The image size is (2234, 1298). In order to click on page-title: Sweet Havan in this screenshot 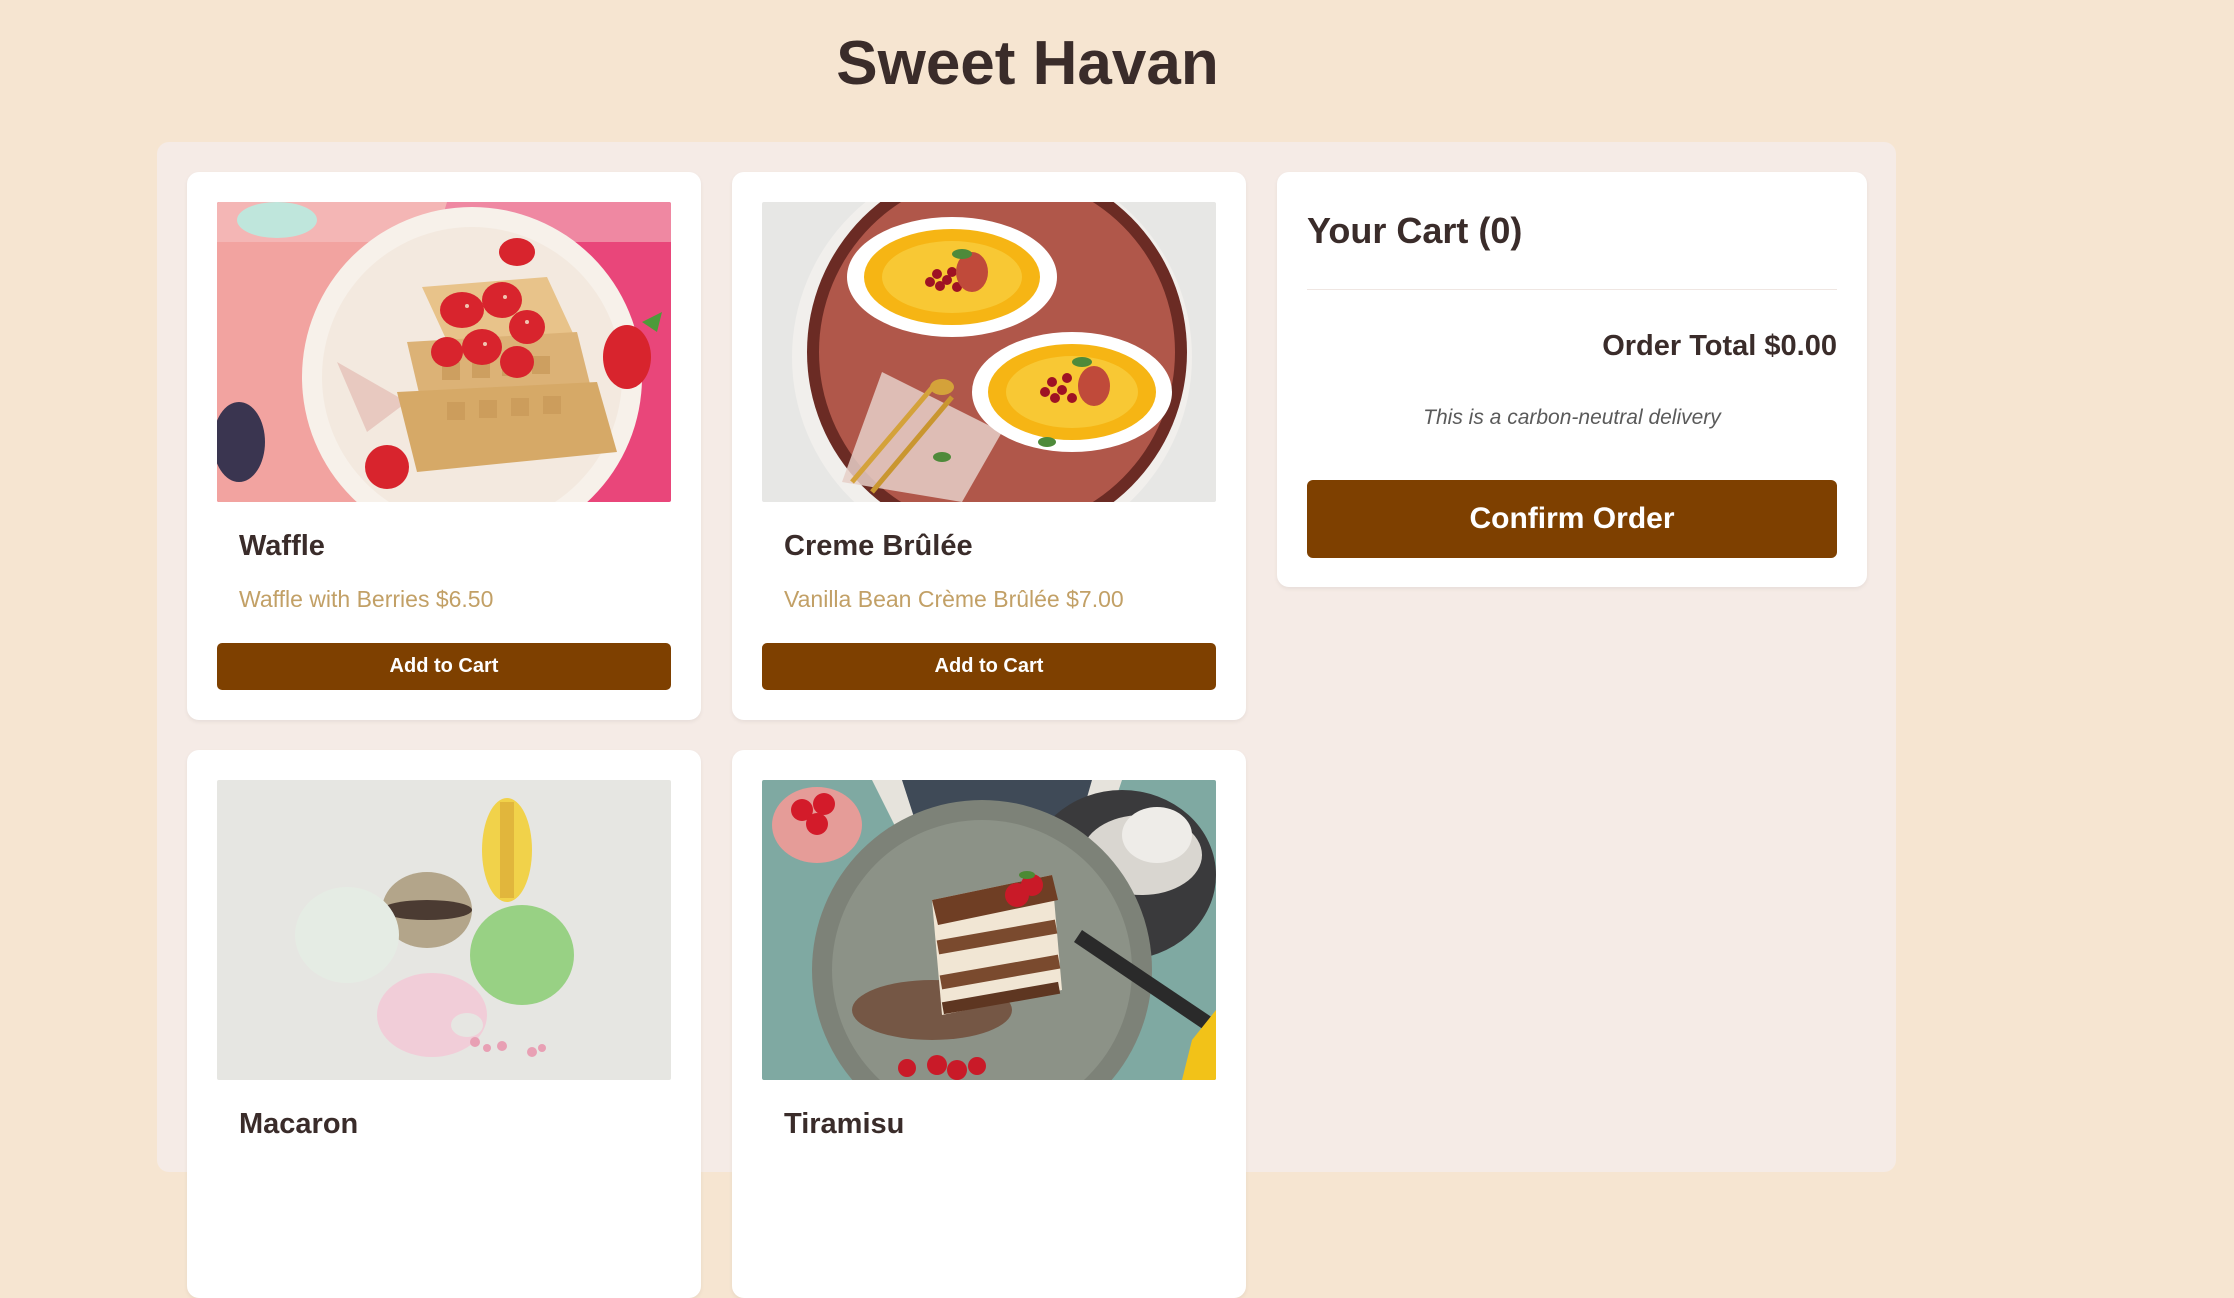, I will do `click(1027, 63)`.